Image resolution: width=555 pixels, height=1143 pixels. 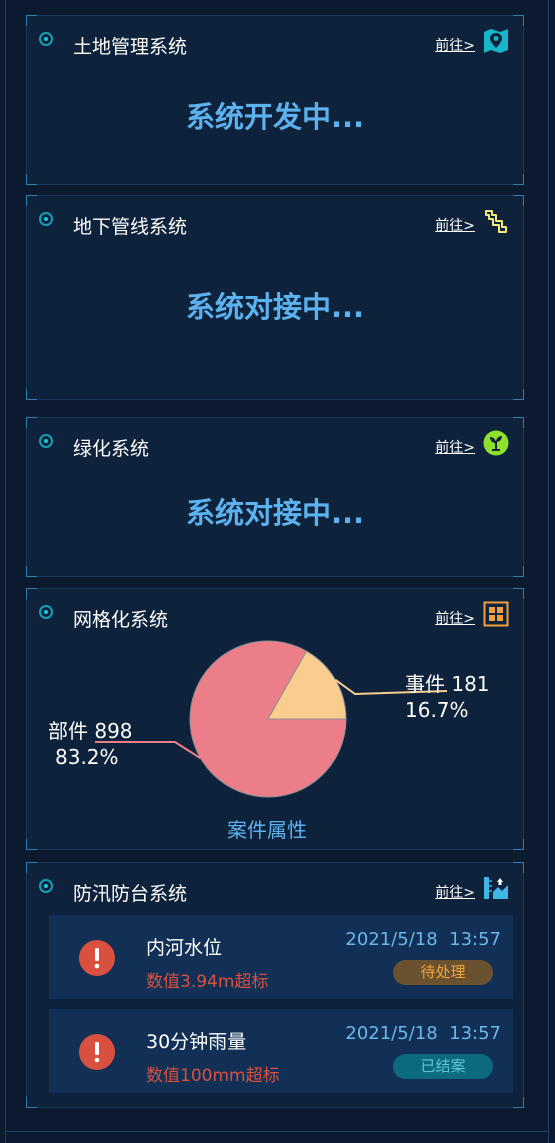 What do you see at coordinates (130, 227) in the screenshot?
I see `panel-title: 地下管线系统` at bounding box center [130, 227].